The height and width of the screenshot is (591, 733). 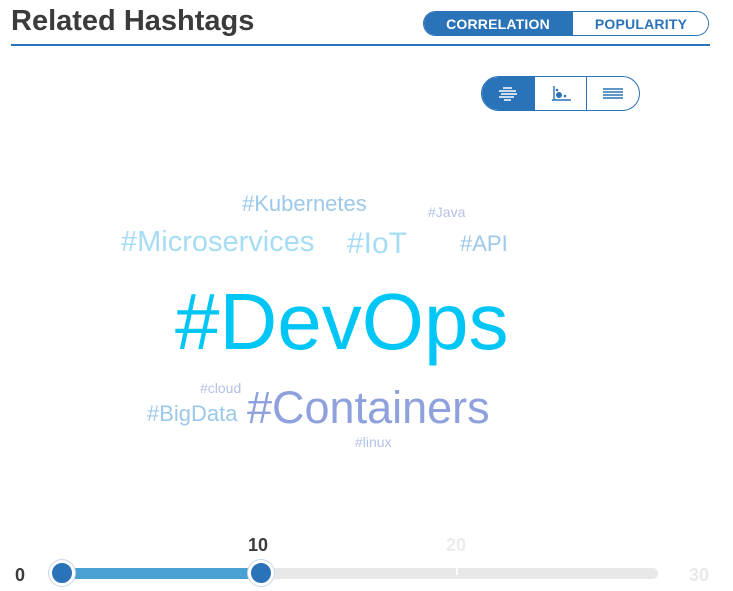 What do you see at coordinates (456, 545) in the screenshot?
I see `slider-tick-label: 20` at bounding box center [456, 545].